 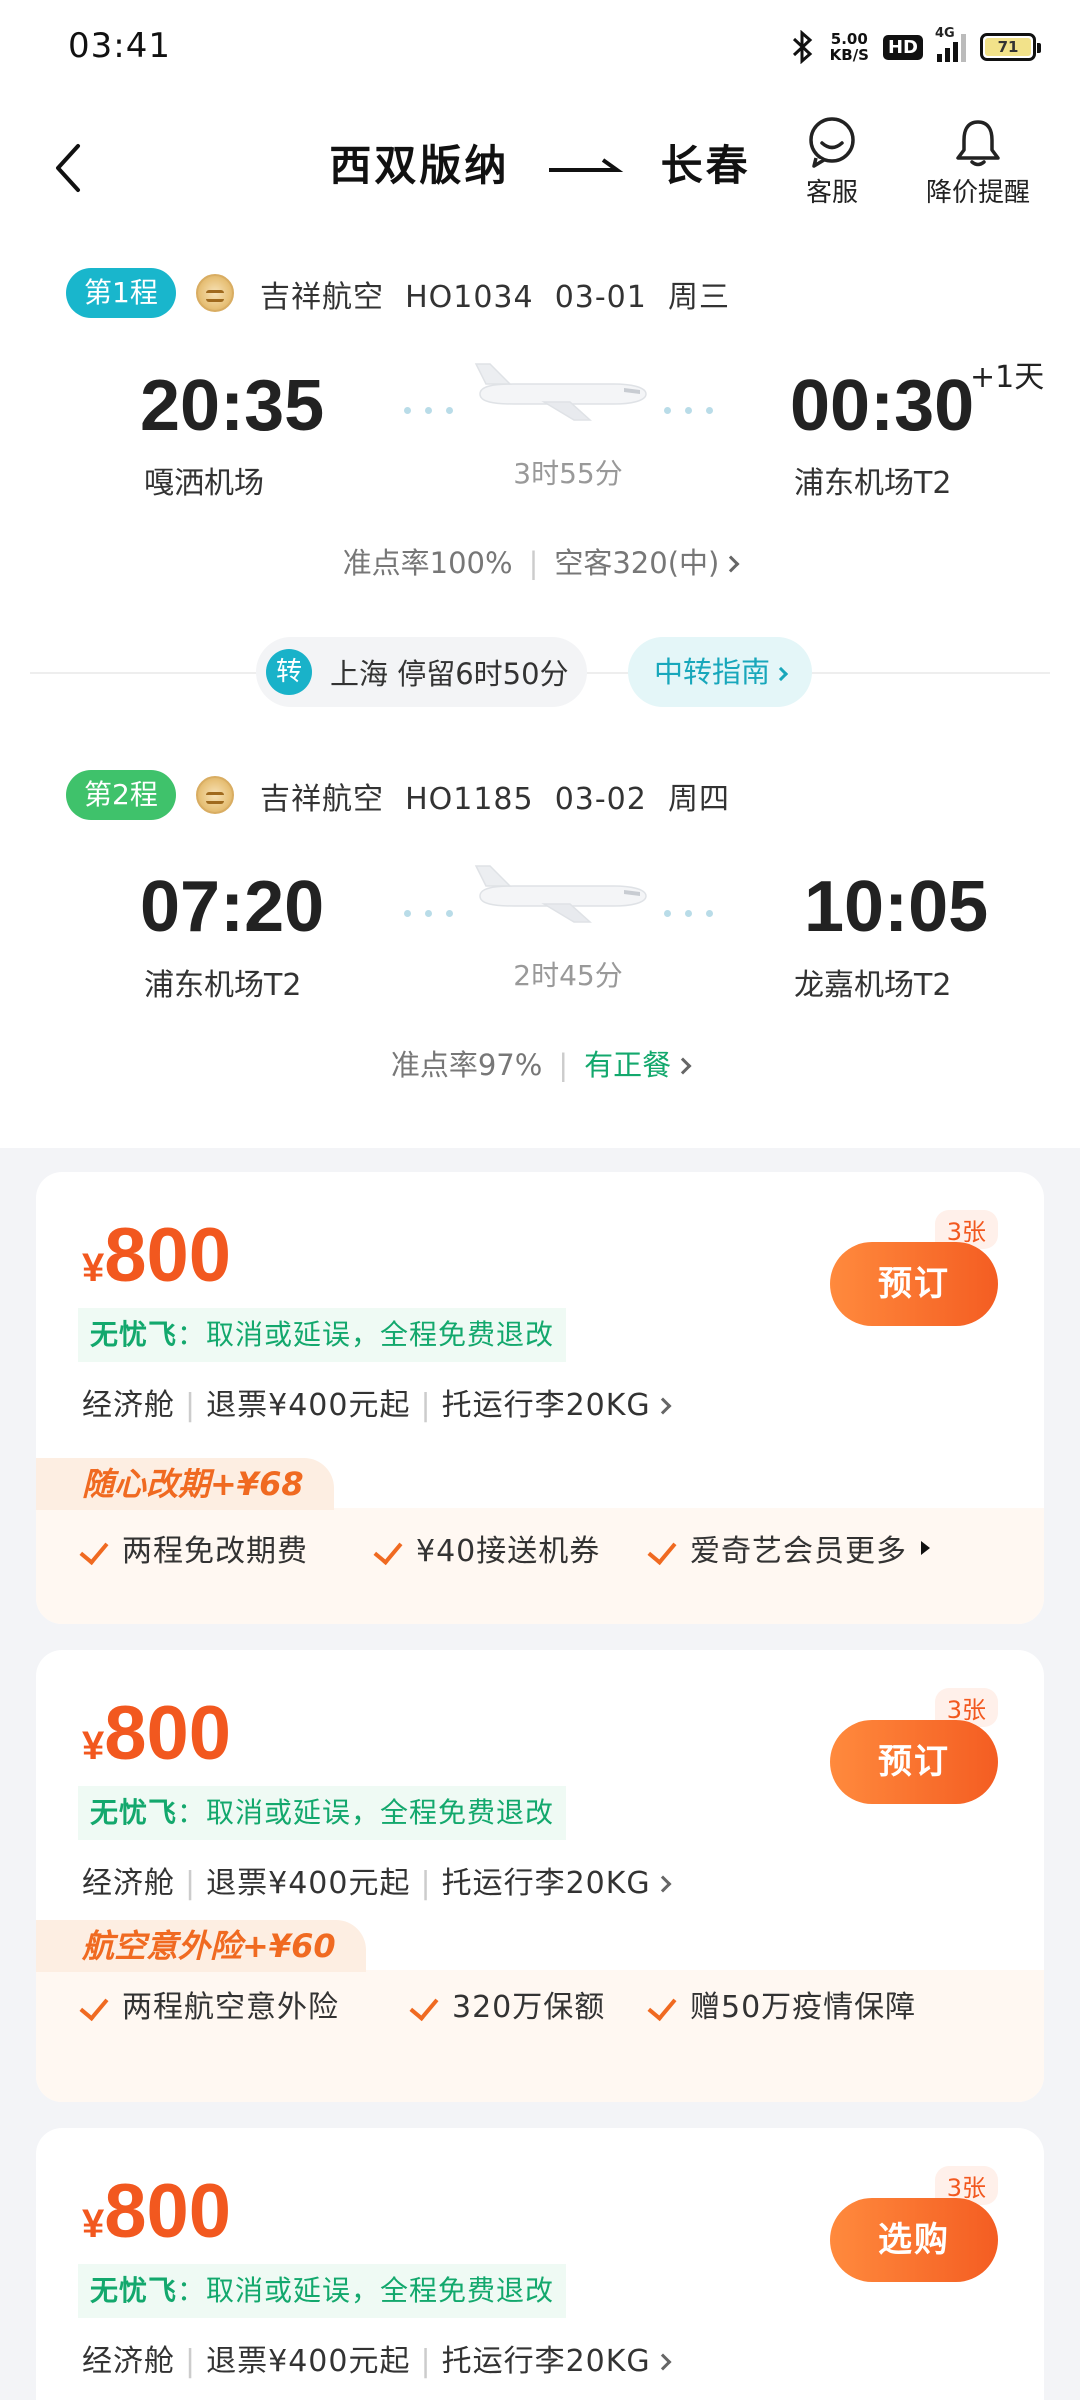 I want to click on promo-title: 航空意外险+¥60, so click(x=201, y=1946).